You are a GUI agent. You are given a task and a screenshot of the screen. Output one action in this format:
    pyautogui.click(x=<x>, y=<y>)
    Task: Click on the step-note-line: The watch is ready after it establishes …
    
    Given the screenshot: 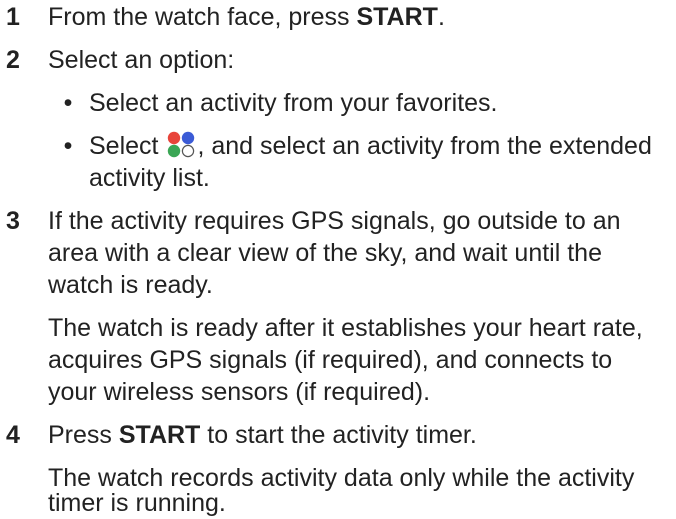 What is the action you would take?
    pyautogui.click(x=345, y=328)
    